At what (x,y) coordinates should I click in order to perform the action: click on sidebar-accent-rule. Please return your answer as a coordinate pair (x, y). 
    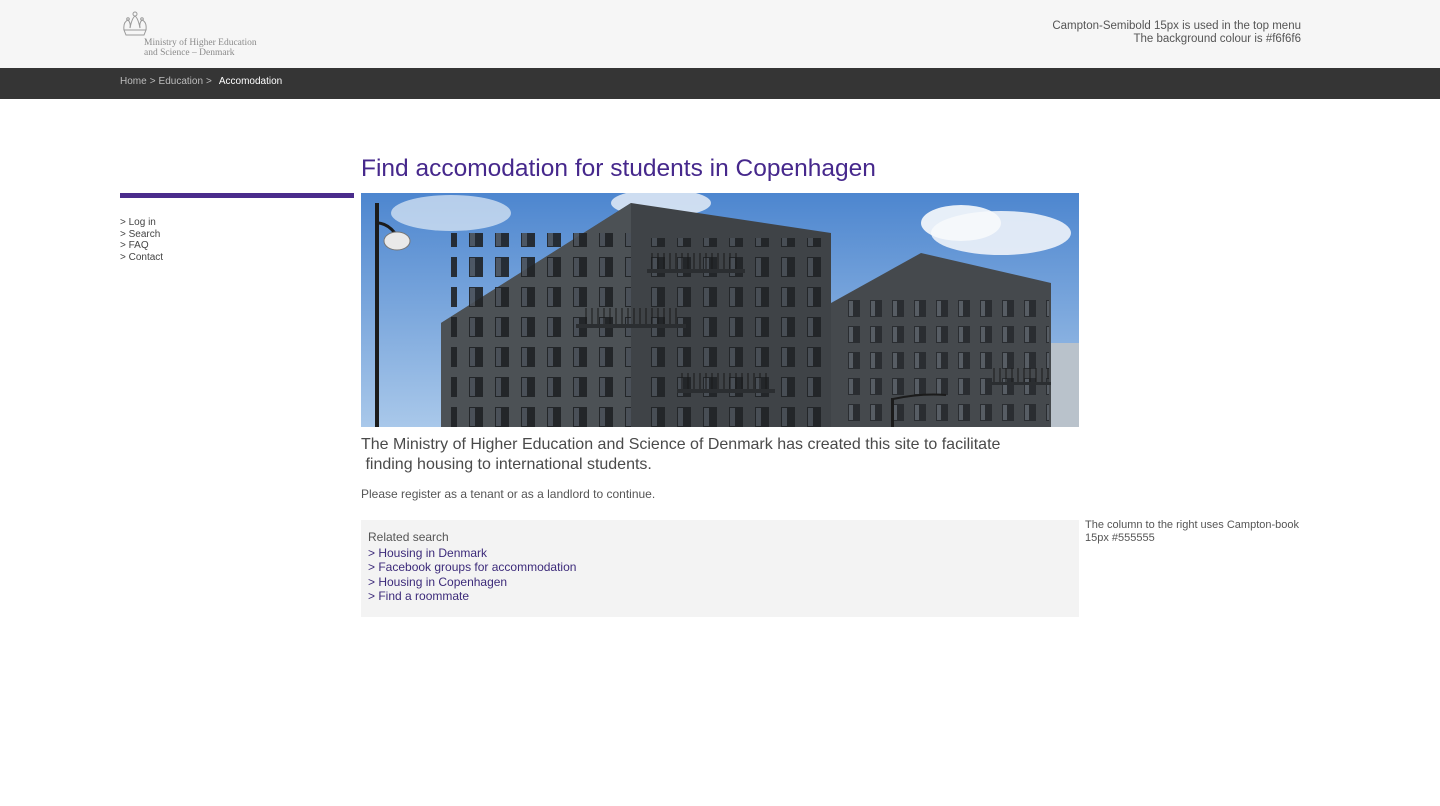
    Looking at the image, I should click on (237, 195).